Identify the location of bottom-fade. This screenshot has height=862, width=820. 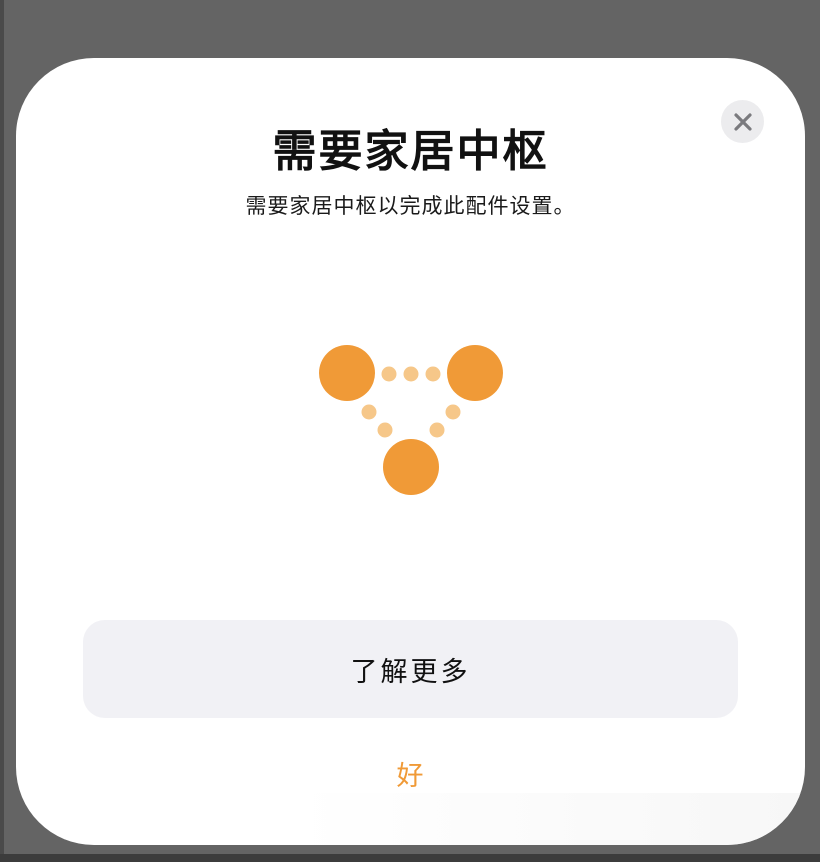
(550, 819).